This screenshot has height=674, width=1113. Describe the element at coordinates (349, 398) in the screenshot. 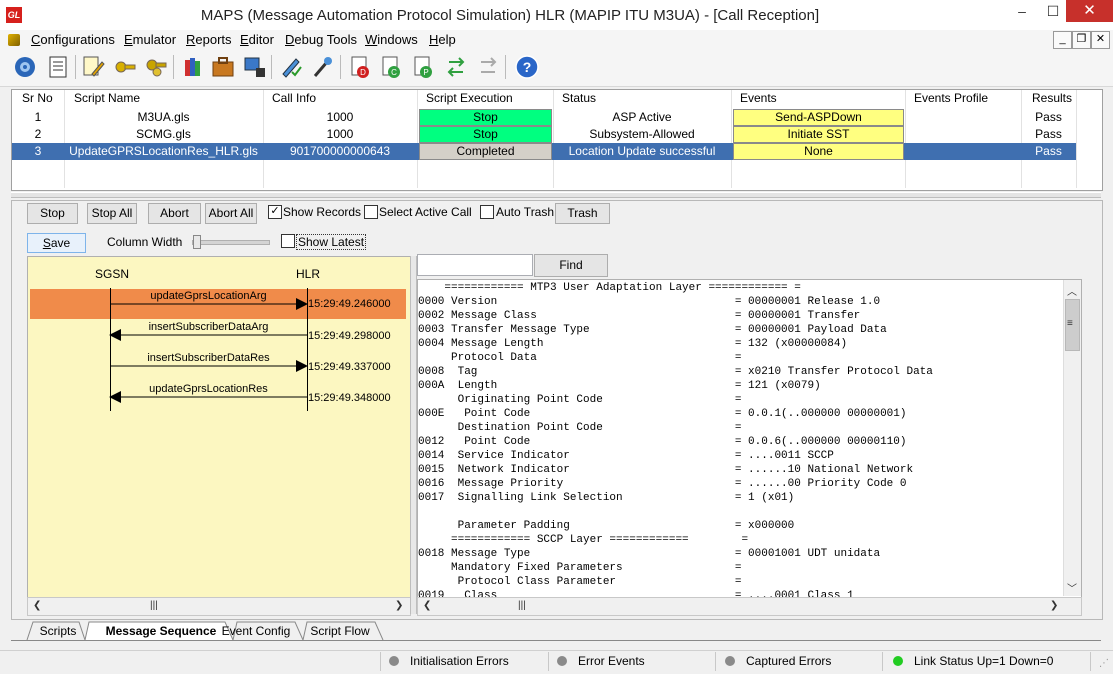

I see `message-timestamp: 15:29:49.348000` at that location.